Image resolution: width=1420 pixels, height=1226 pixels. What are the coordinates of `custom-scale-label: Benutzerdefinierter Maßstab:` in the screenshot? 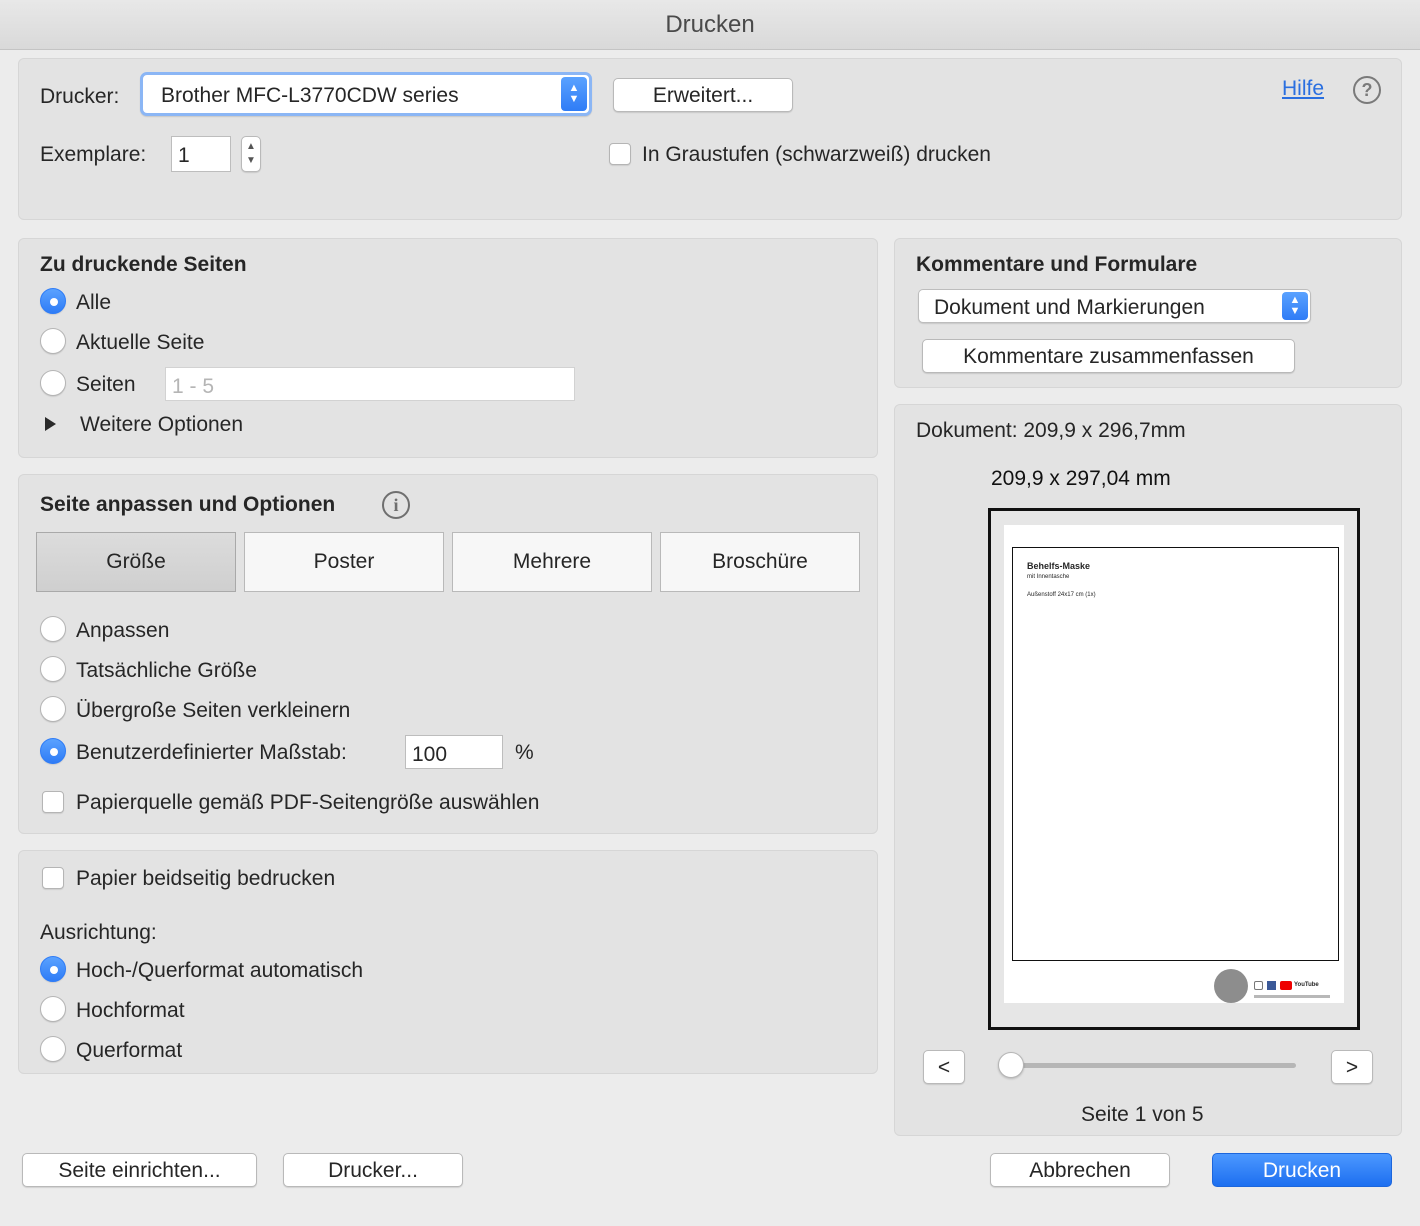 It's located at (211, 752).